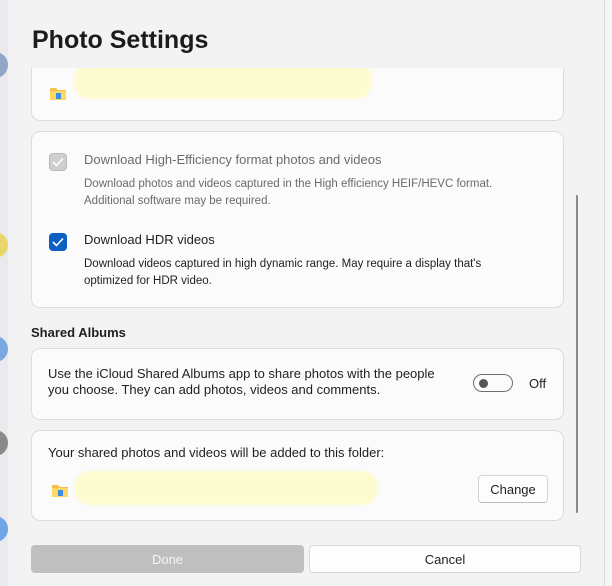 This screenshot has width=612, height=586. Describe the element at coordinates (167, 559) in the screenshot. I see `done-button: Done` at that location.